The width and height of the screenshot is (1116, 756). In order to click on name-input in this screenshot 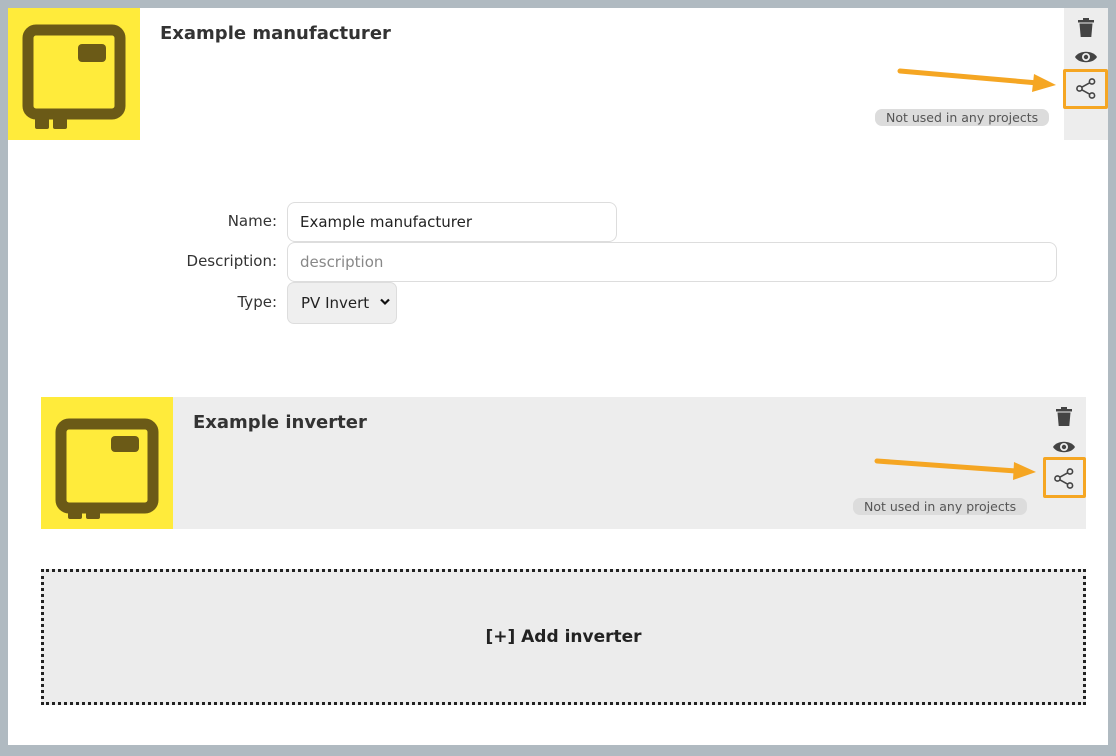, I will do `click(452, 222)`.